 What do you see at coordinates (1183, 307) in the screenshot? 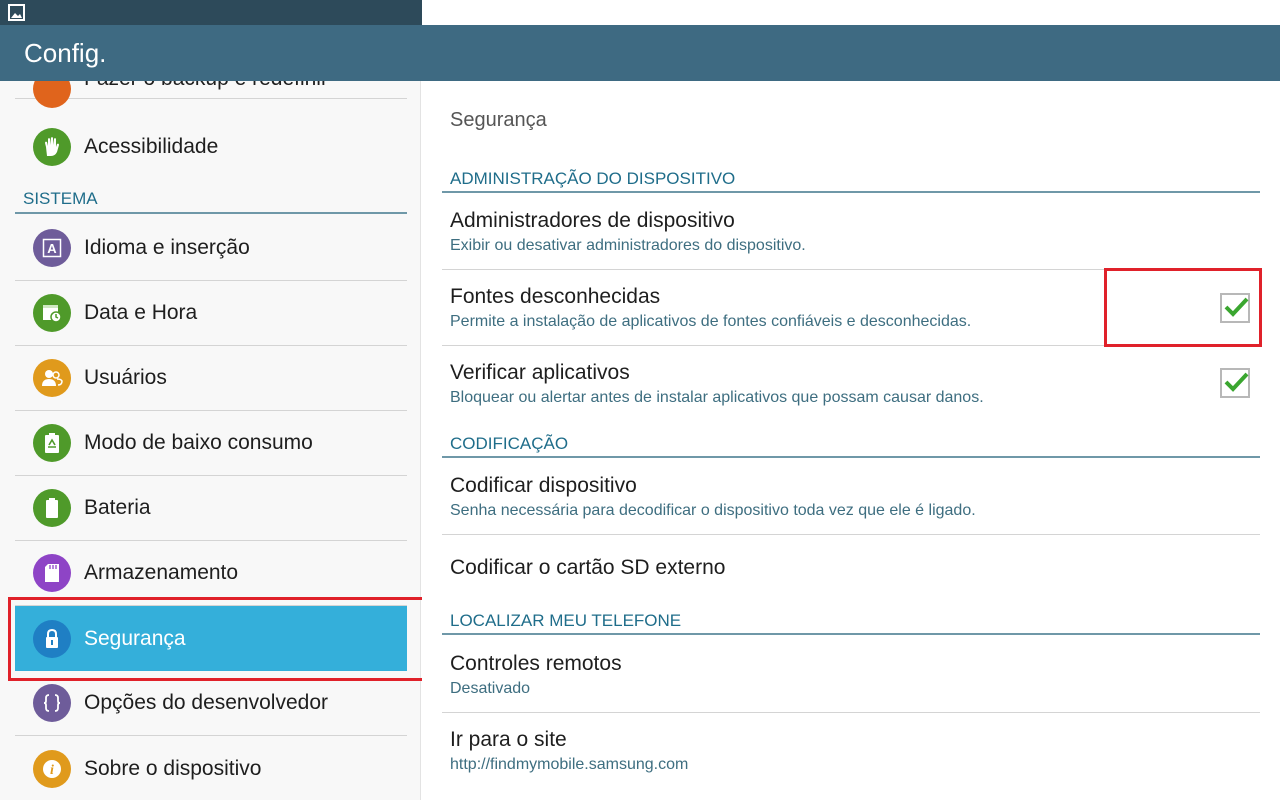
I see `highlight-box-unknown-sources` at bounding box center [1183, 307].